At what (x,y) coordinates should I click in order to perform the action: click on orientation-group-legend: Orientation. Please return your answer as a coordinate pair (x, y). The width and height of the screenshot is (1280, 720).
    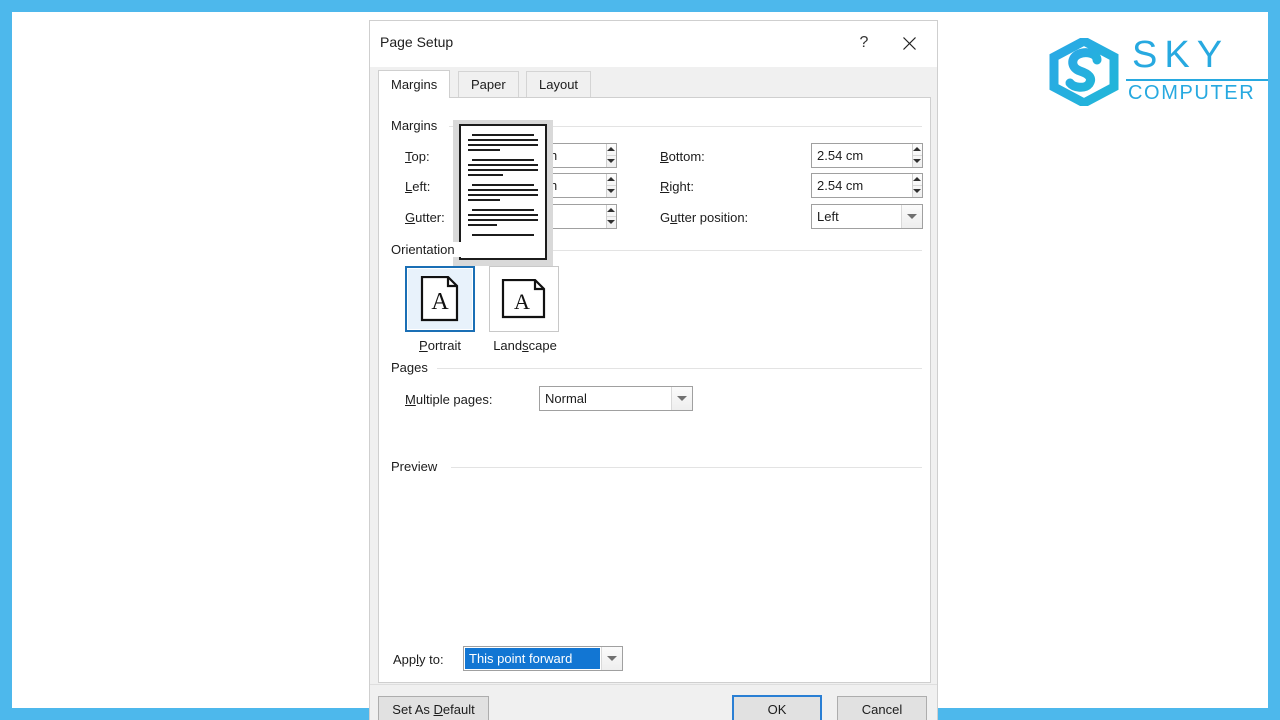
    Looking at the image, I should click on (426, 249).